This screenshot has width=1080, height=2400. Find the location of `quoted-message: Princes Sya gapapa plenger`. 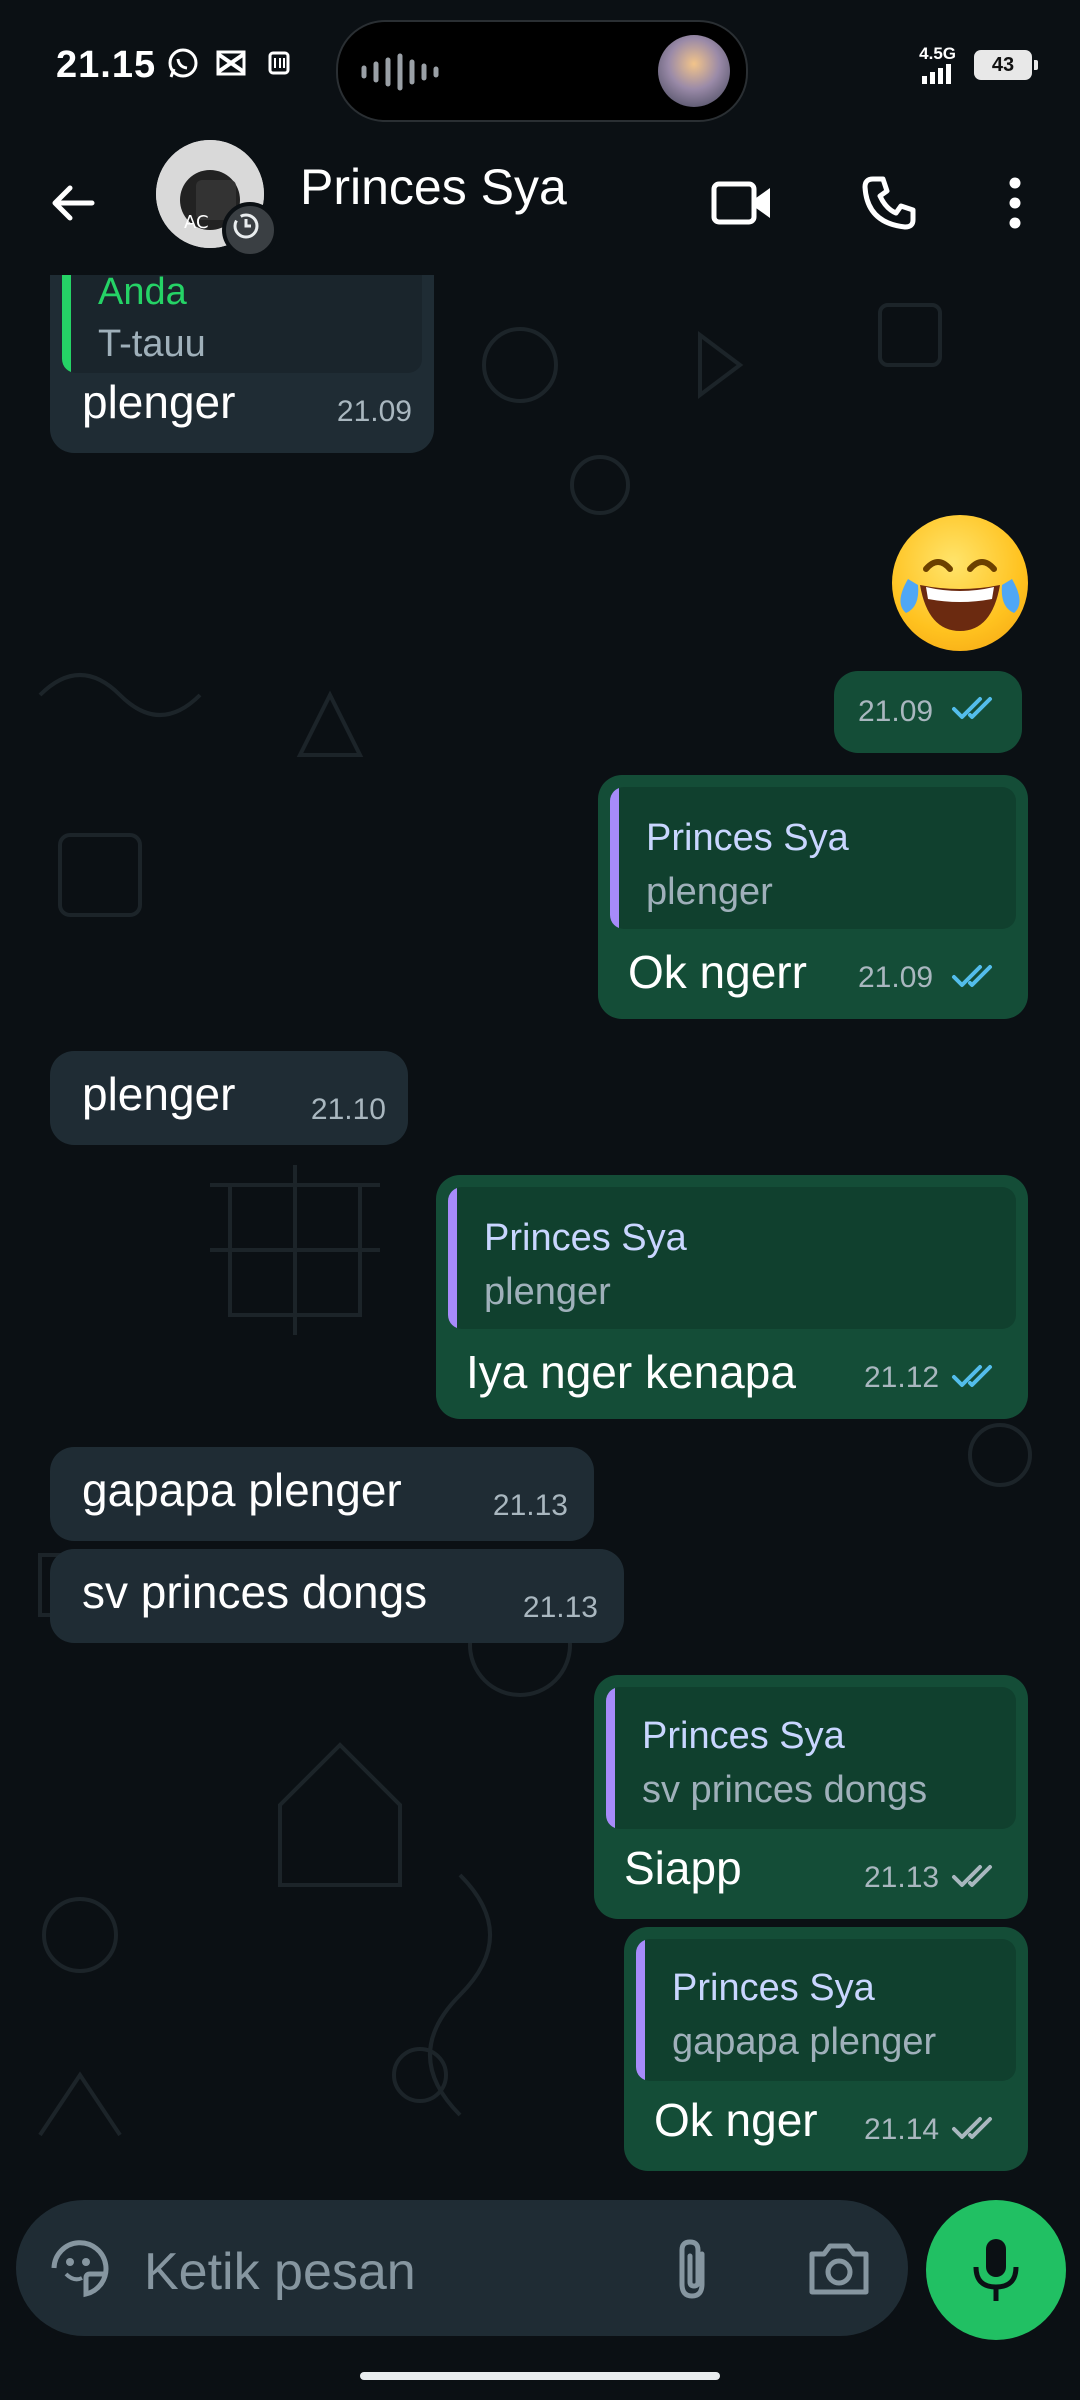

quoted-message: Princes Sya gapapa plenger is located at coordinates (826, 2010).